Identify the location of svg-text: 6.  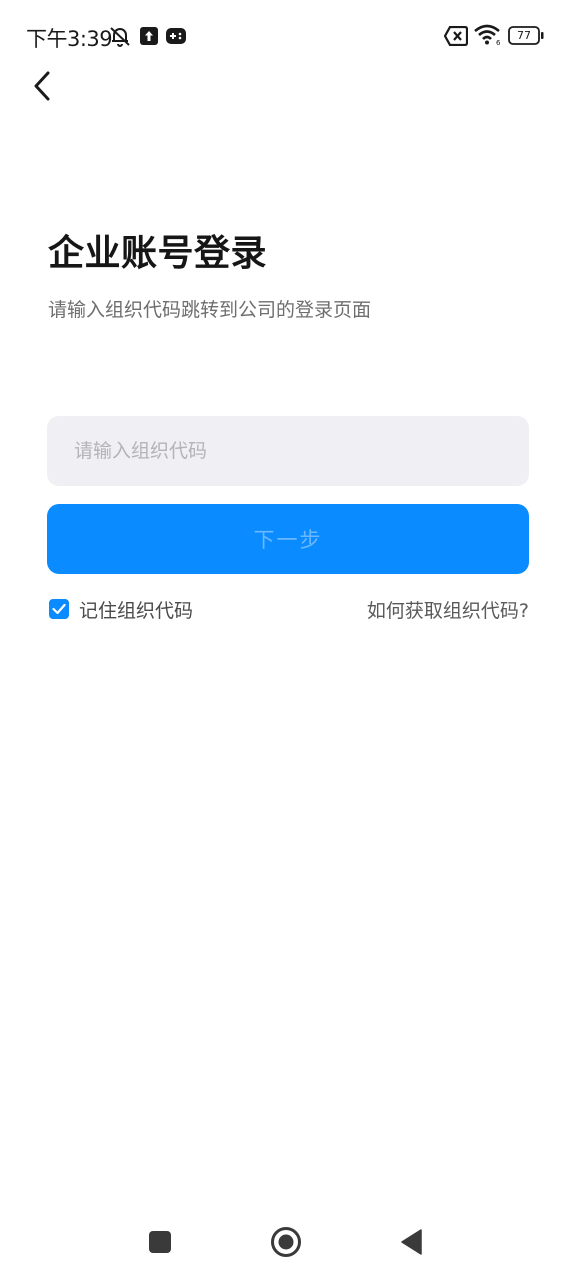
(498, 42).